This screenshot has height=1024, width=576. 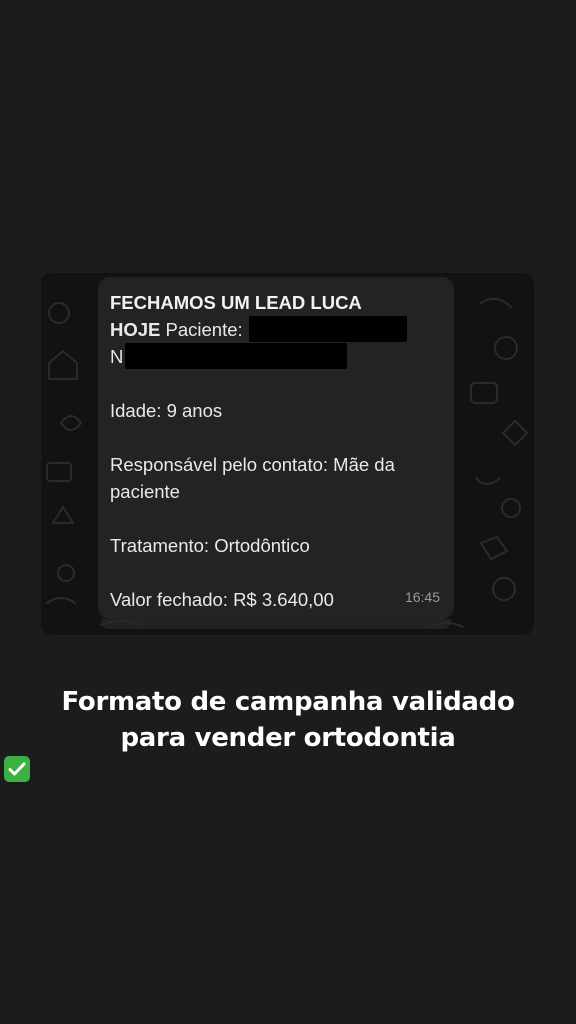 What do you see at coordinates (422, 597) in the screenshot?
I see `message-timestamp: 16:45` at bounding box center [422, 597].